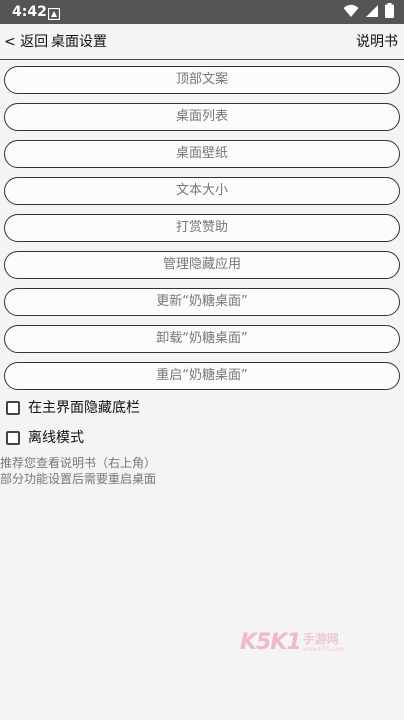 This screenshot has height=720, width=404. Describe the element at coordinates (351, 12) in the screenshot. I see `wifi-icon` at that location.